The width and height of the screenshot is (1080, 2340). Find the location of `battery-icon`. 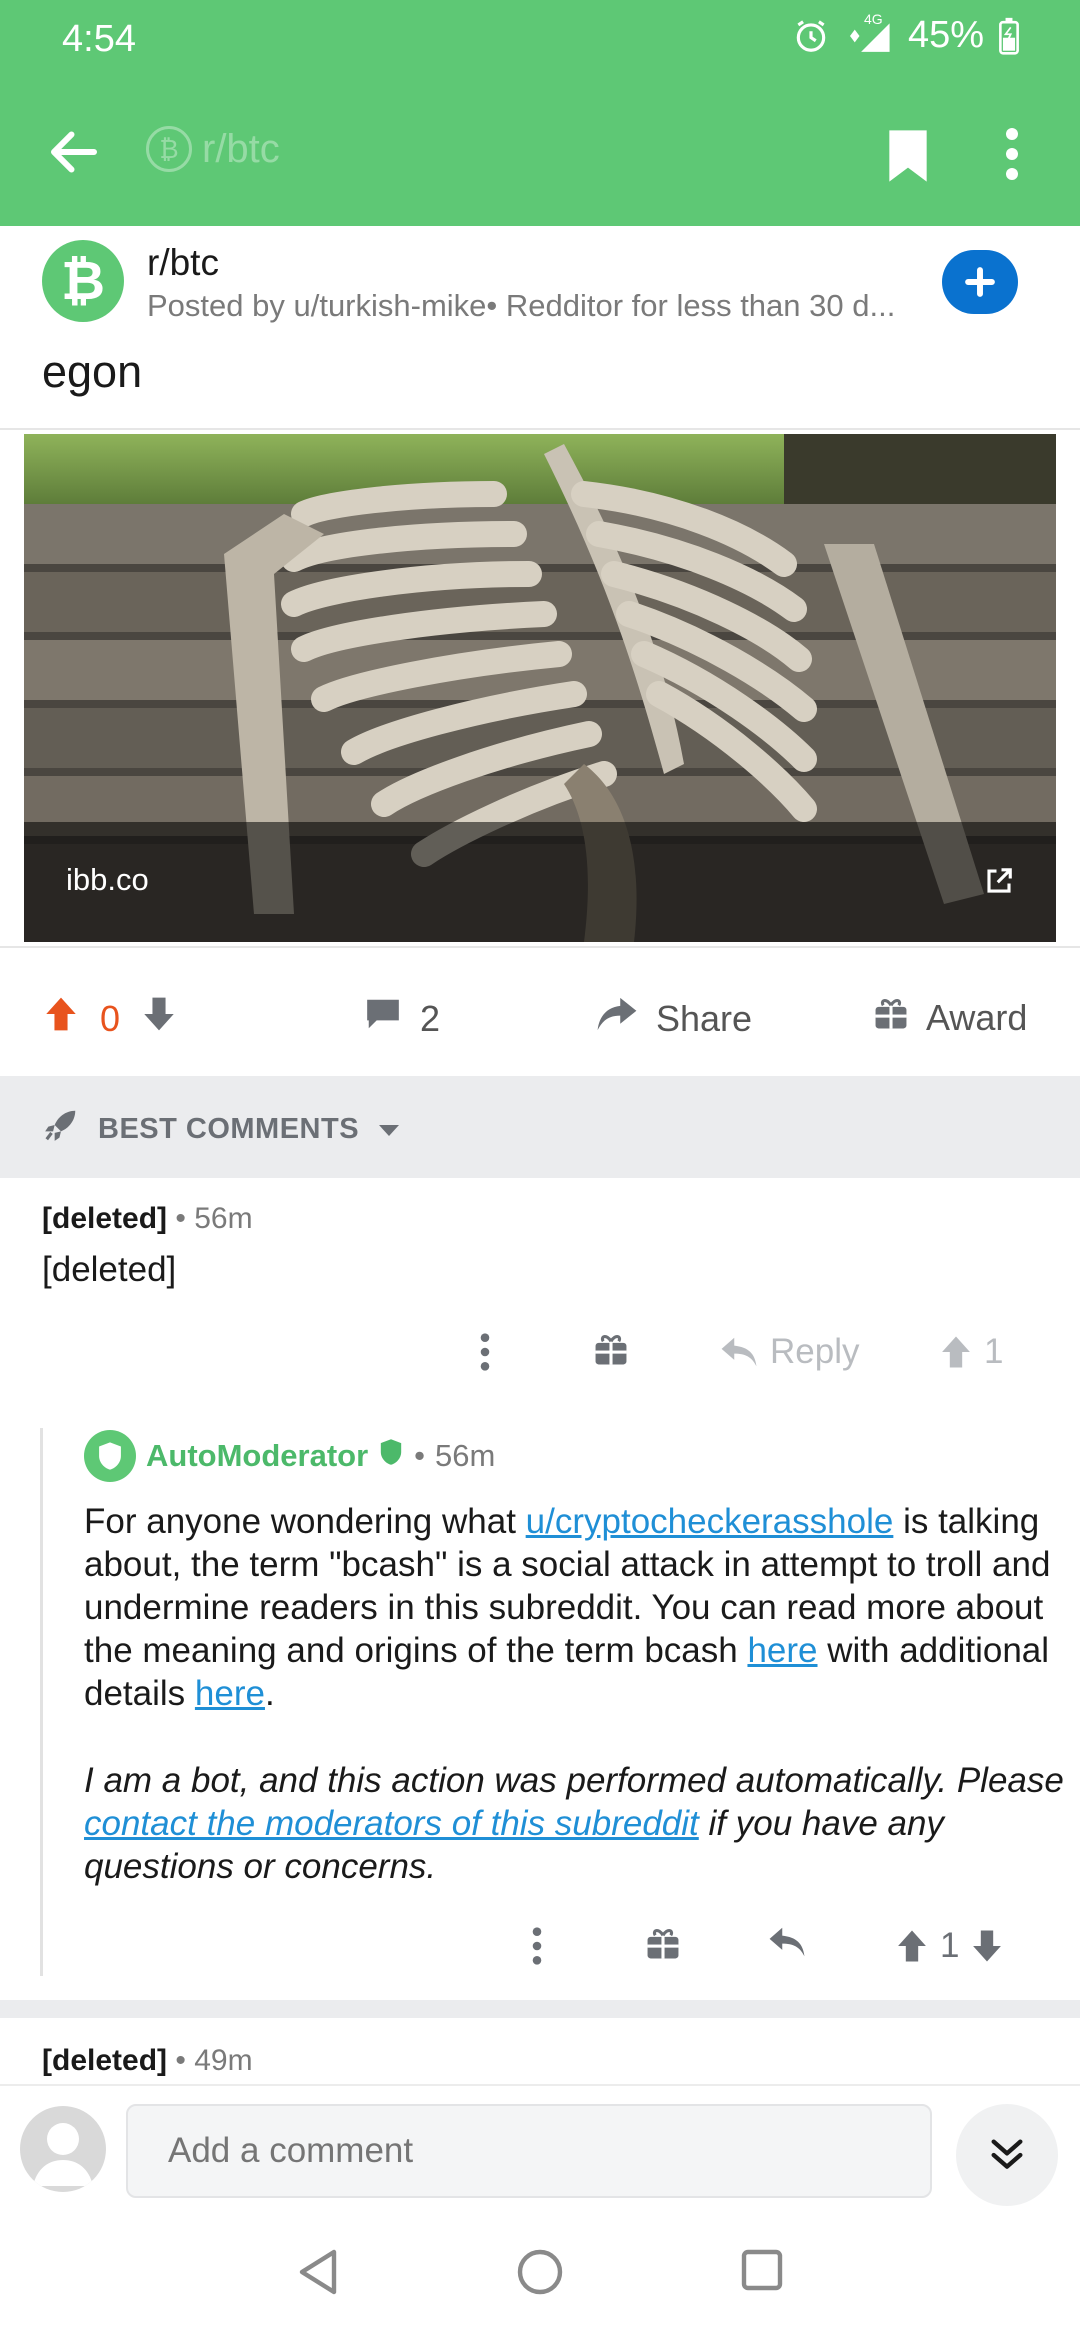

battery-icon is located at coordinates (1009, 36).